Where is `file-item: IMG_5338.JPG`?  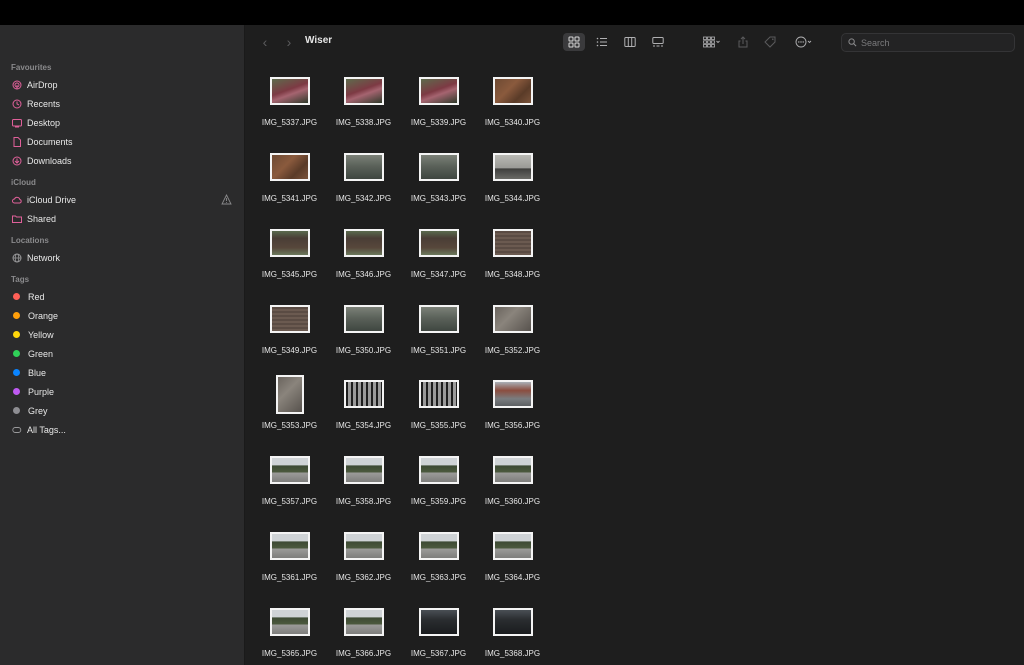
file-item: IMG_5338.JPG is located at coordinates (363, 102).